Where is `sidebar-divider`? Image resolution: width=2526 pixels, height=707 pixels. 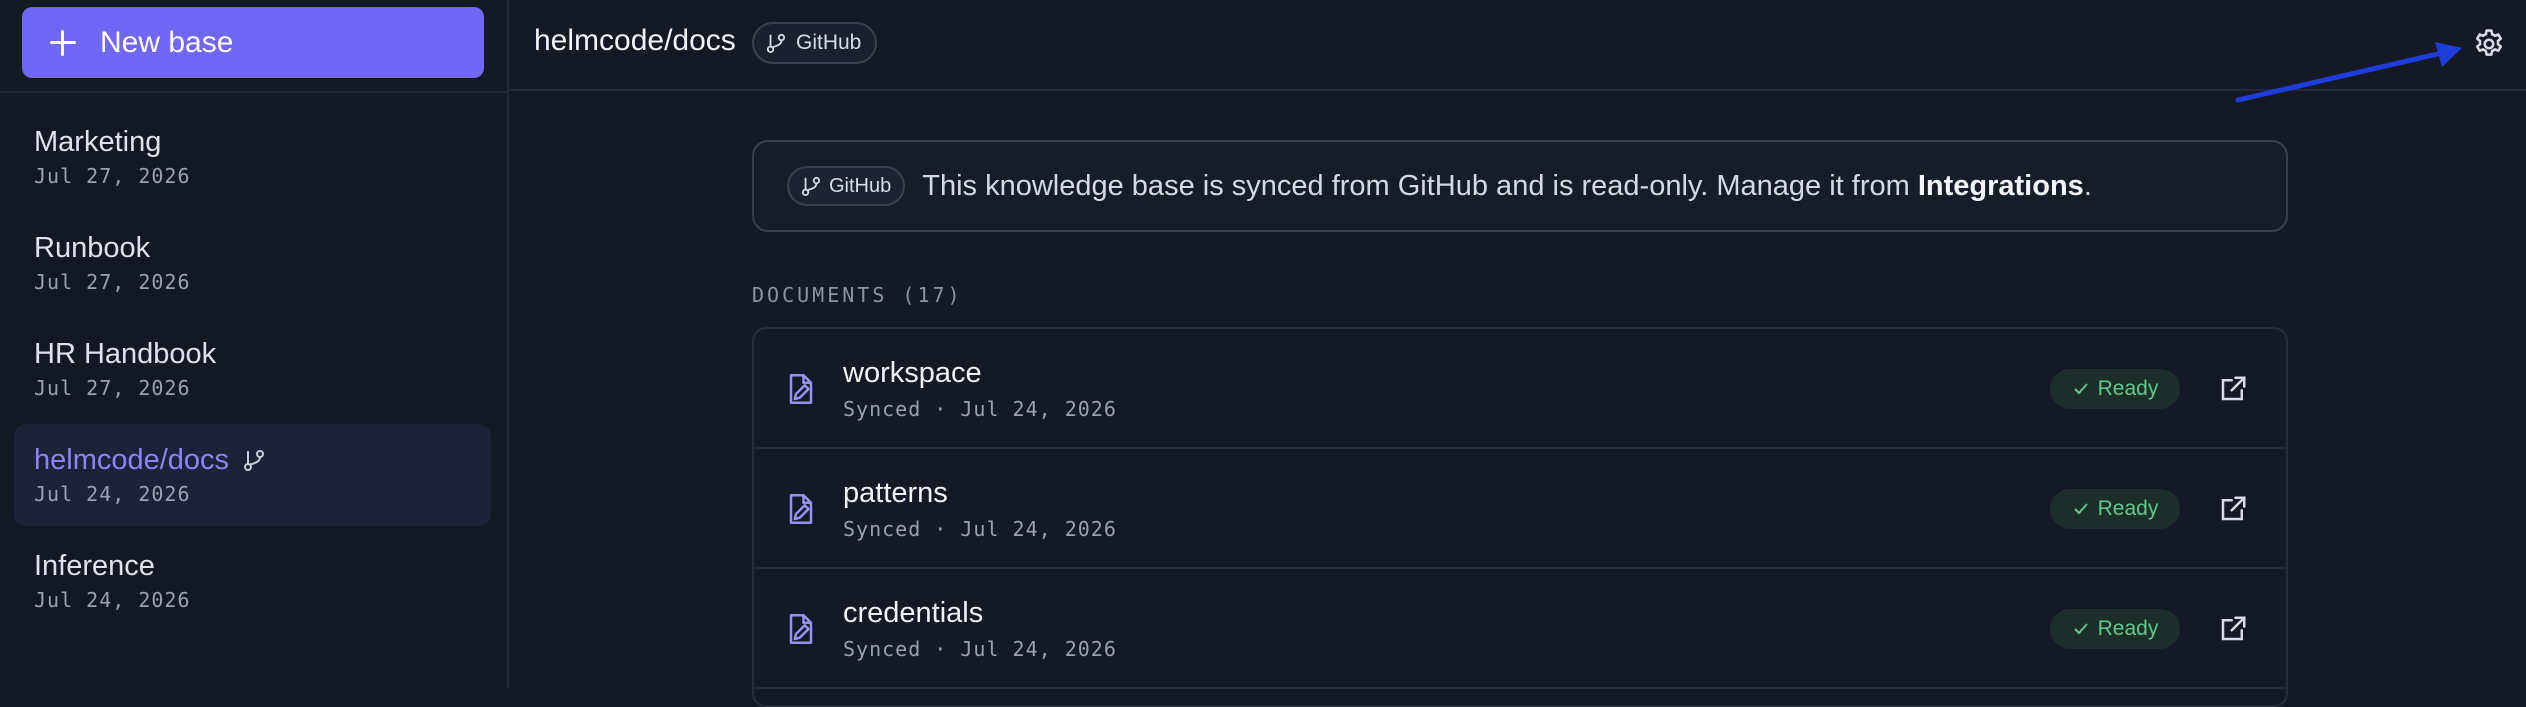
sidebar-divider is located at coordinates (254, 92).